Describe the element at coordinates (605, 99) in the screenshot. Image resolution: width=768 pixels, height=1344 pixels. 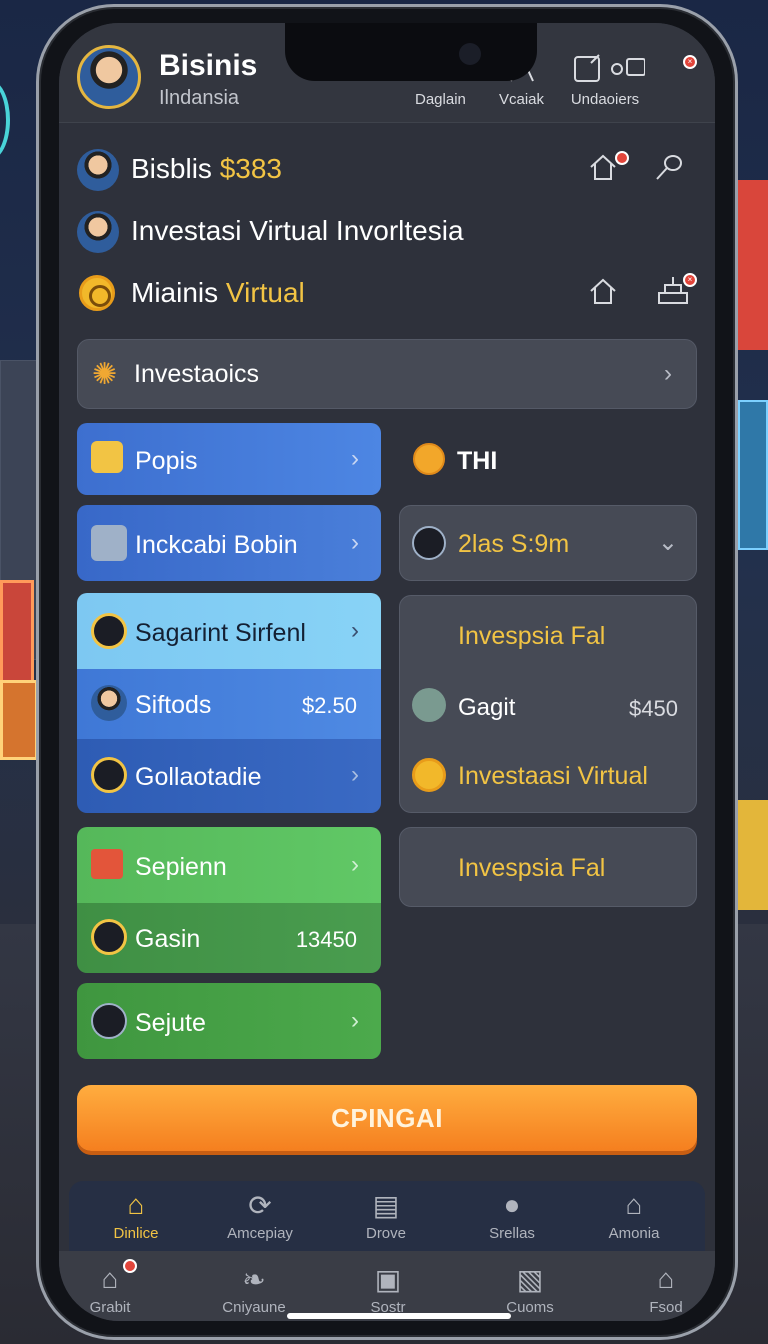
I see `top-nav-label: Undaoiers` at that location.